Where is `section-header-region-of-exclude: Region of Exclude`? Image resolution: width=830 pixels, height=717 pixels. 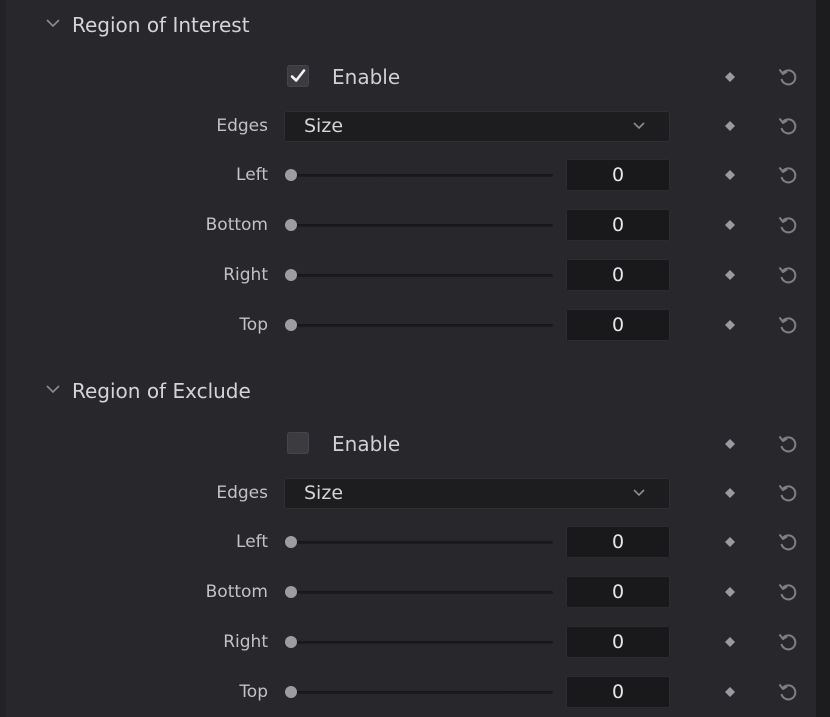 section-header-region-of-exclude: Region of Exclude is located at coordinates (147, 391).